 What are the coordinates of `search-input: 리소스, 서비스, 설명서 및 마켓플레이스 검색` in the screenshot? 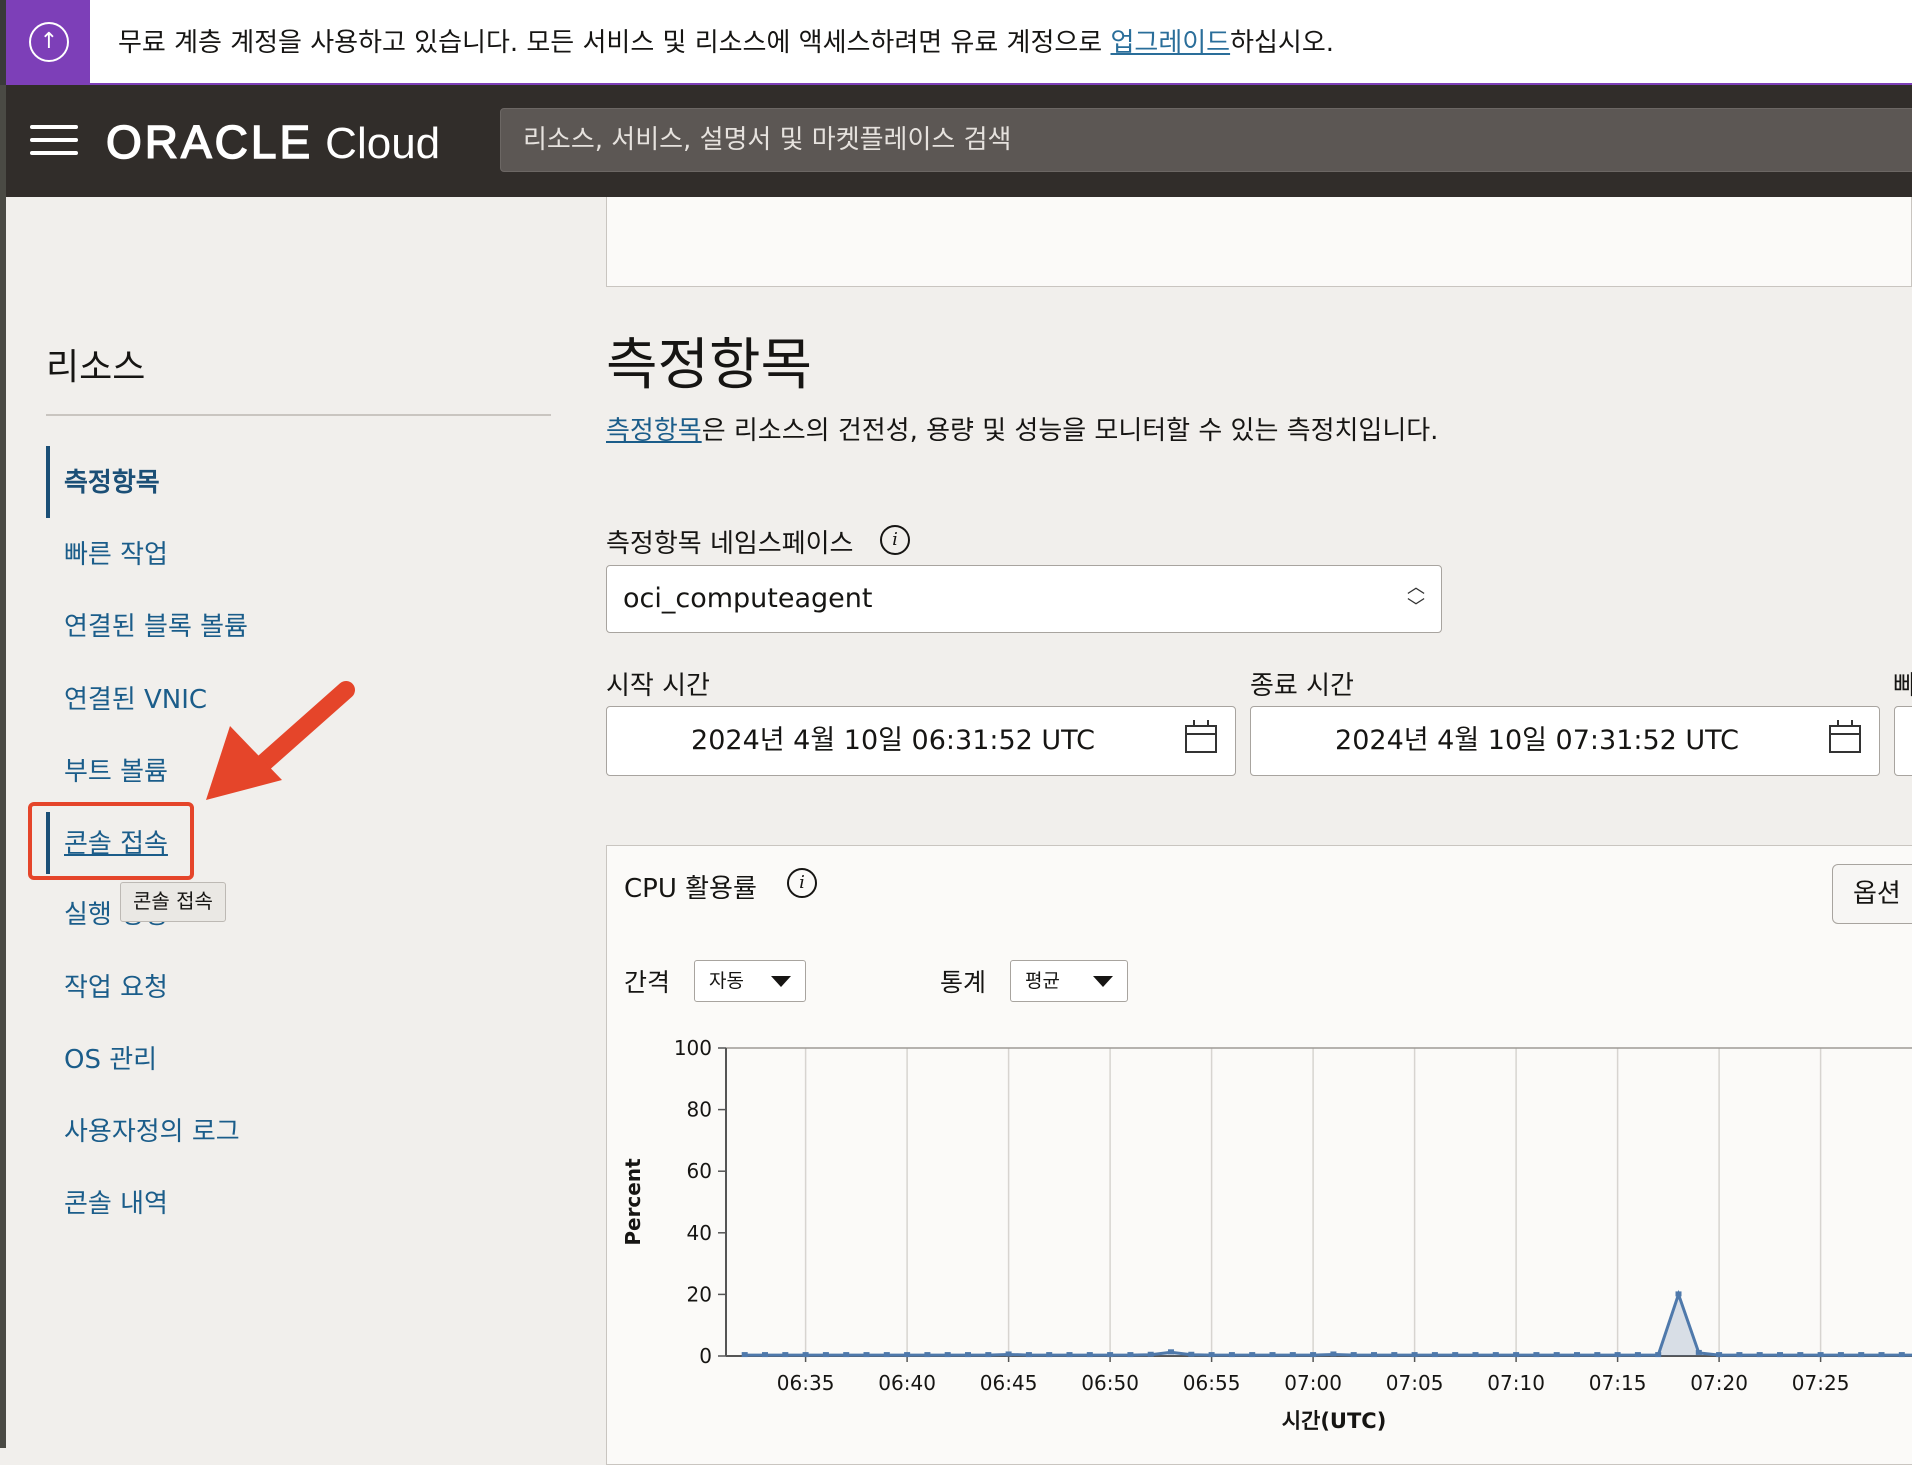 It's located at (1206, 140).